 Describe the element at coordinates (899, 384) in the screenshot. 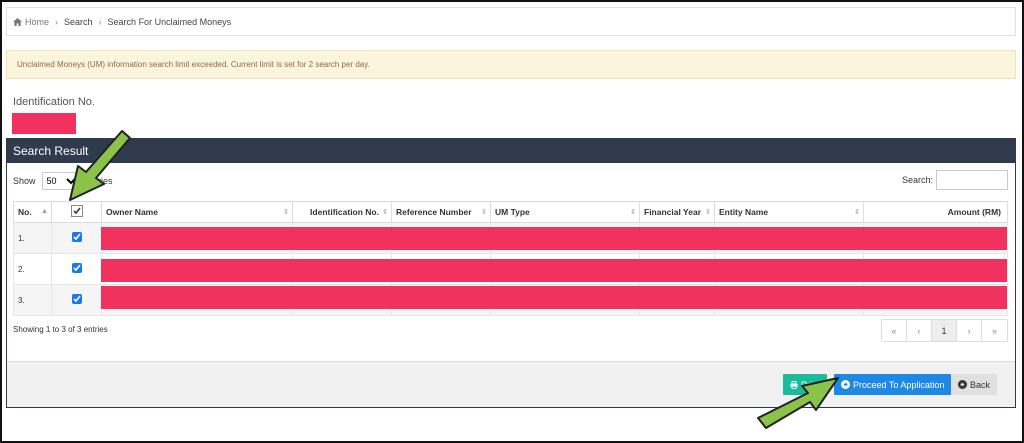

I see `proceed-label: Proceed To Application` at that location.